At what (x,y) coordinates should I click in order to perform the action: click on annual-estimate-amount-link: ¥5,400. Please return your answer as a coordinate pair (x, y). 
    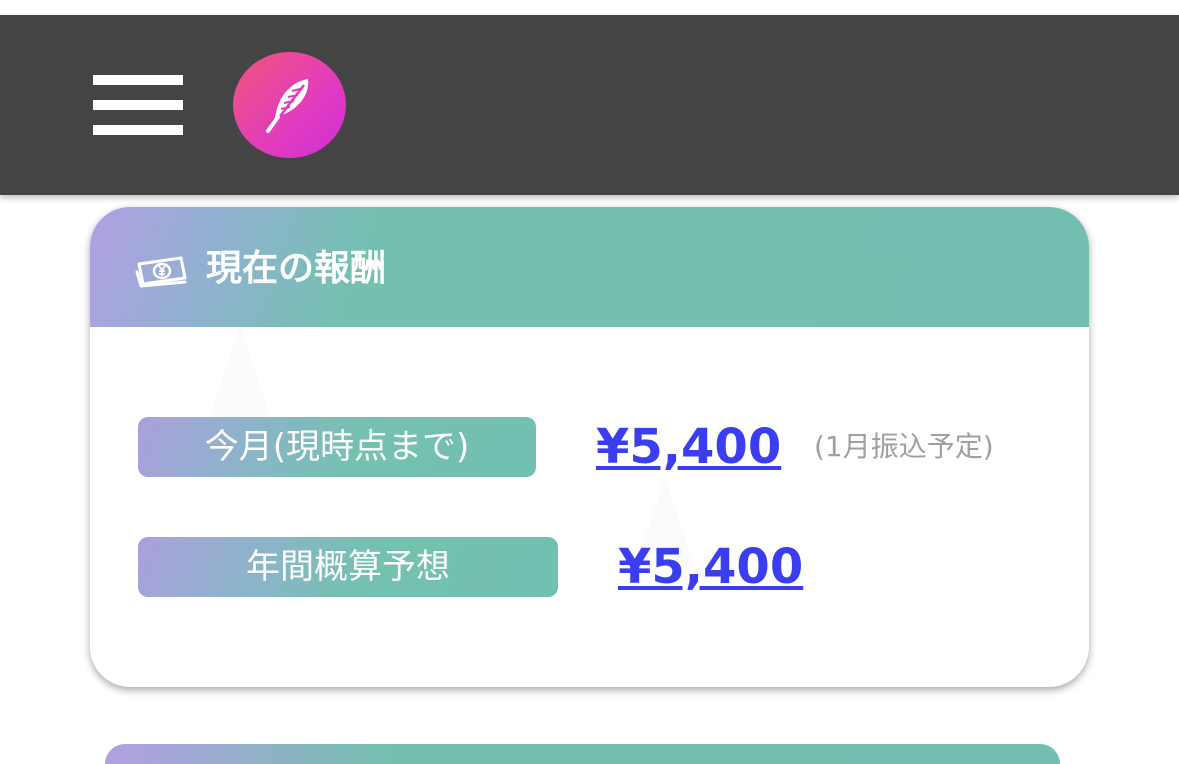
    Looking at the image, I should click on (710, 567).